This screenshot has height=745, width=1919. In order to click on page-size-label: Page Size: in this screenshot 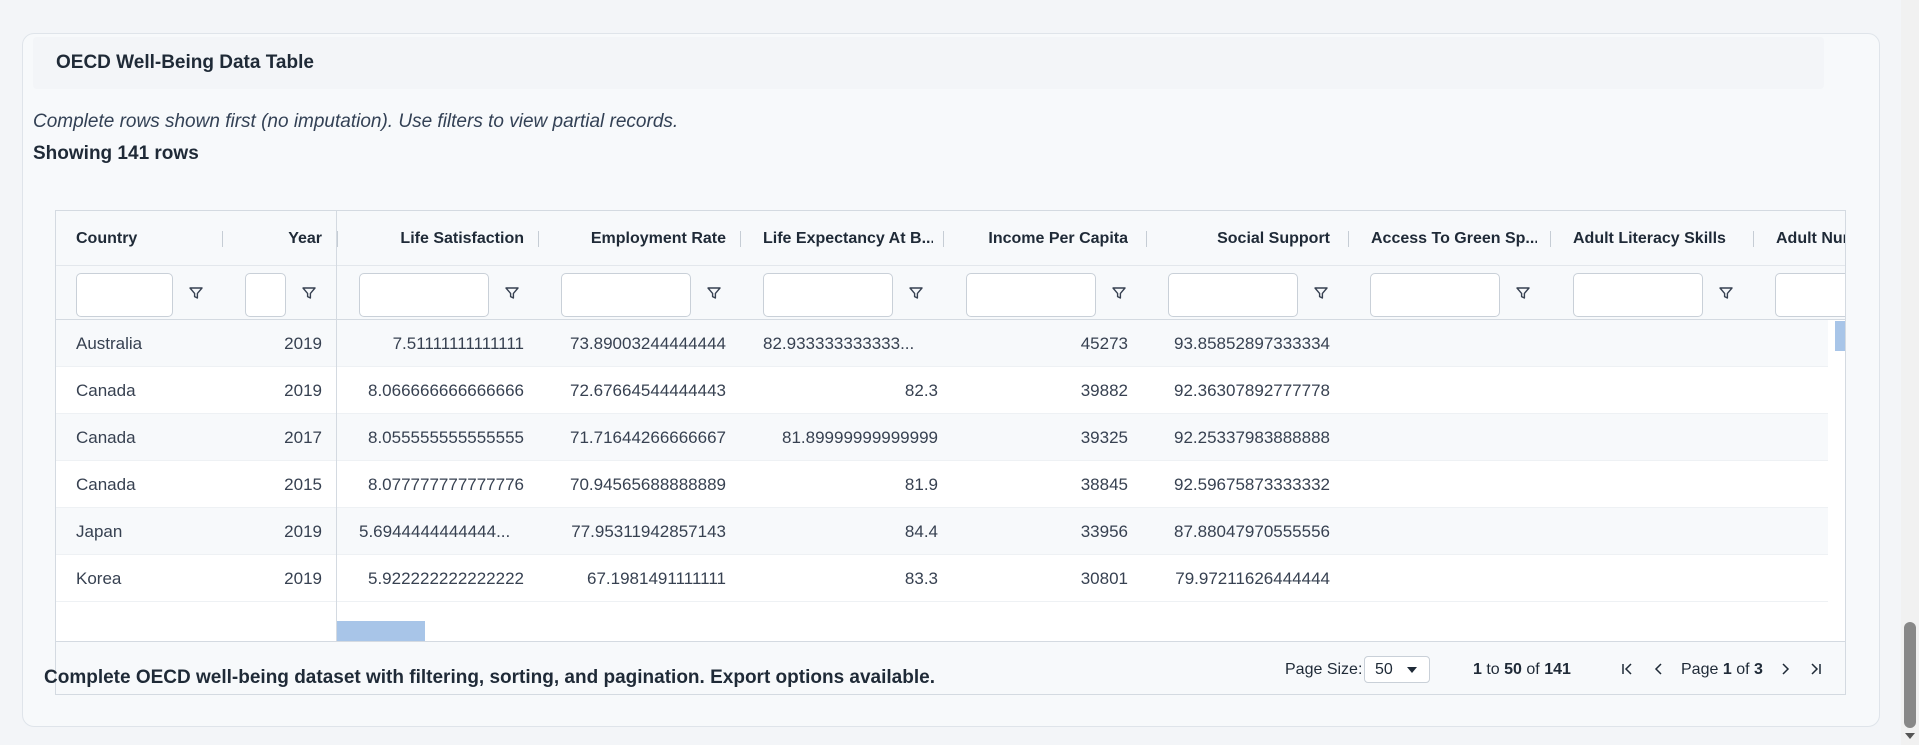, I will do `click(1324, 669)`.